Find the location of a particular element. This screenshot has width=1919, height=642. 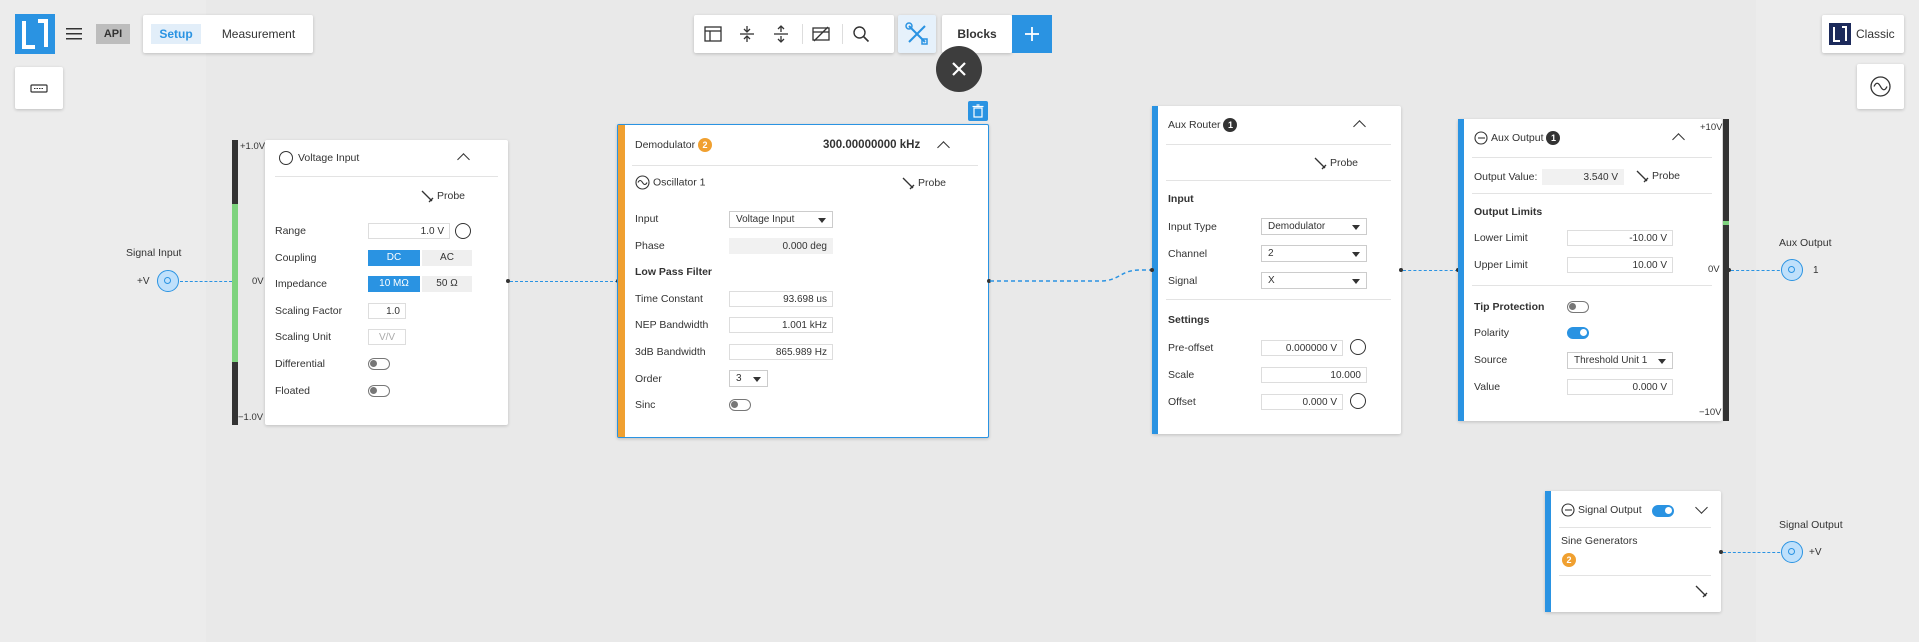

scale-field: 10.000 is located at coordinates (1314, 375).